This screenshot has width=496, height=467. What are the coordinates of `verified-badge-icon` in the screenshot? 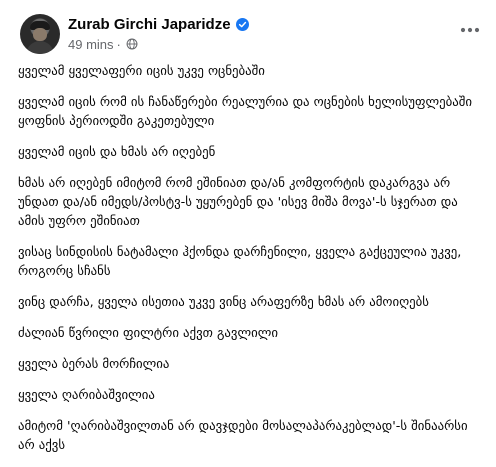 It's located at (242, 24).